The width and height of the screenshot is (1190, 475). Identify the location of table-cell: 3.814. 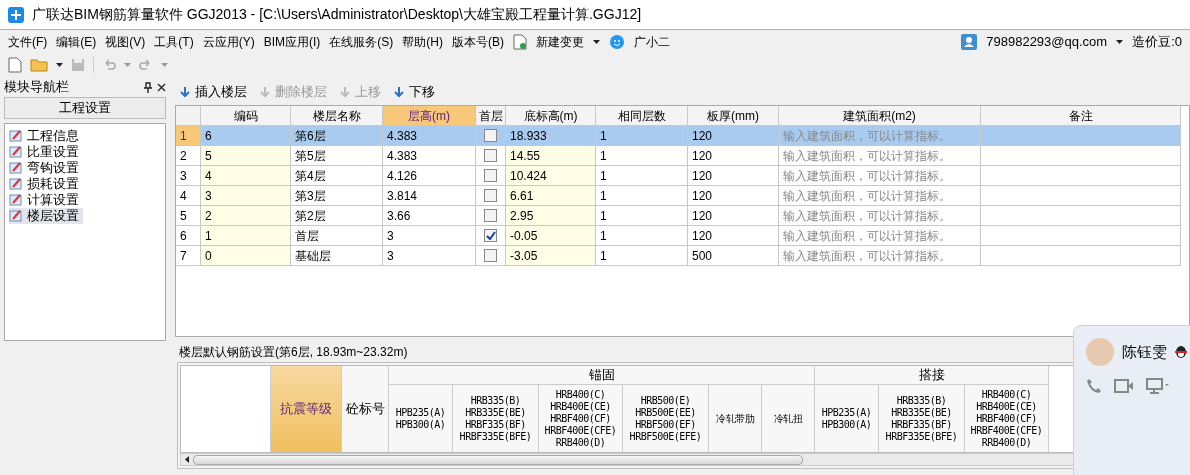
(429, 196).